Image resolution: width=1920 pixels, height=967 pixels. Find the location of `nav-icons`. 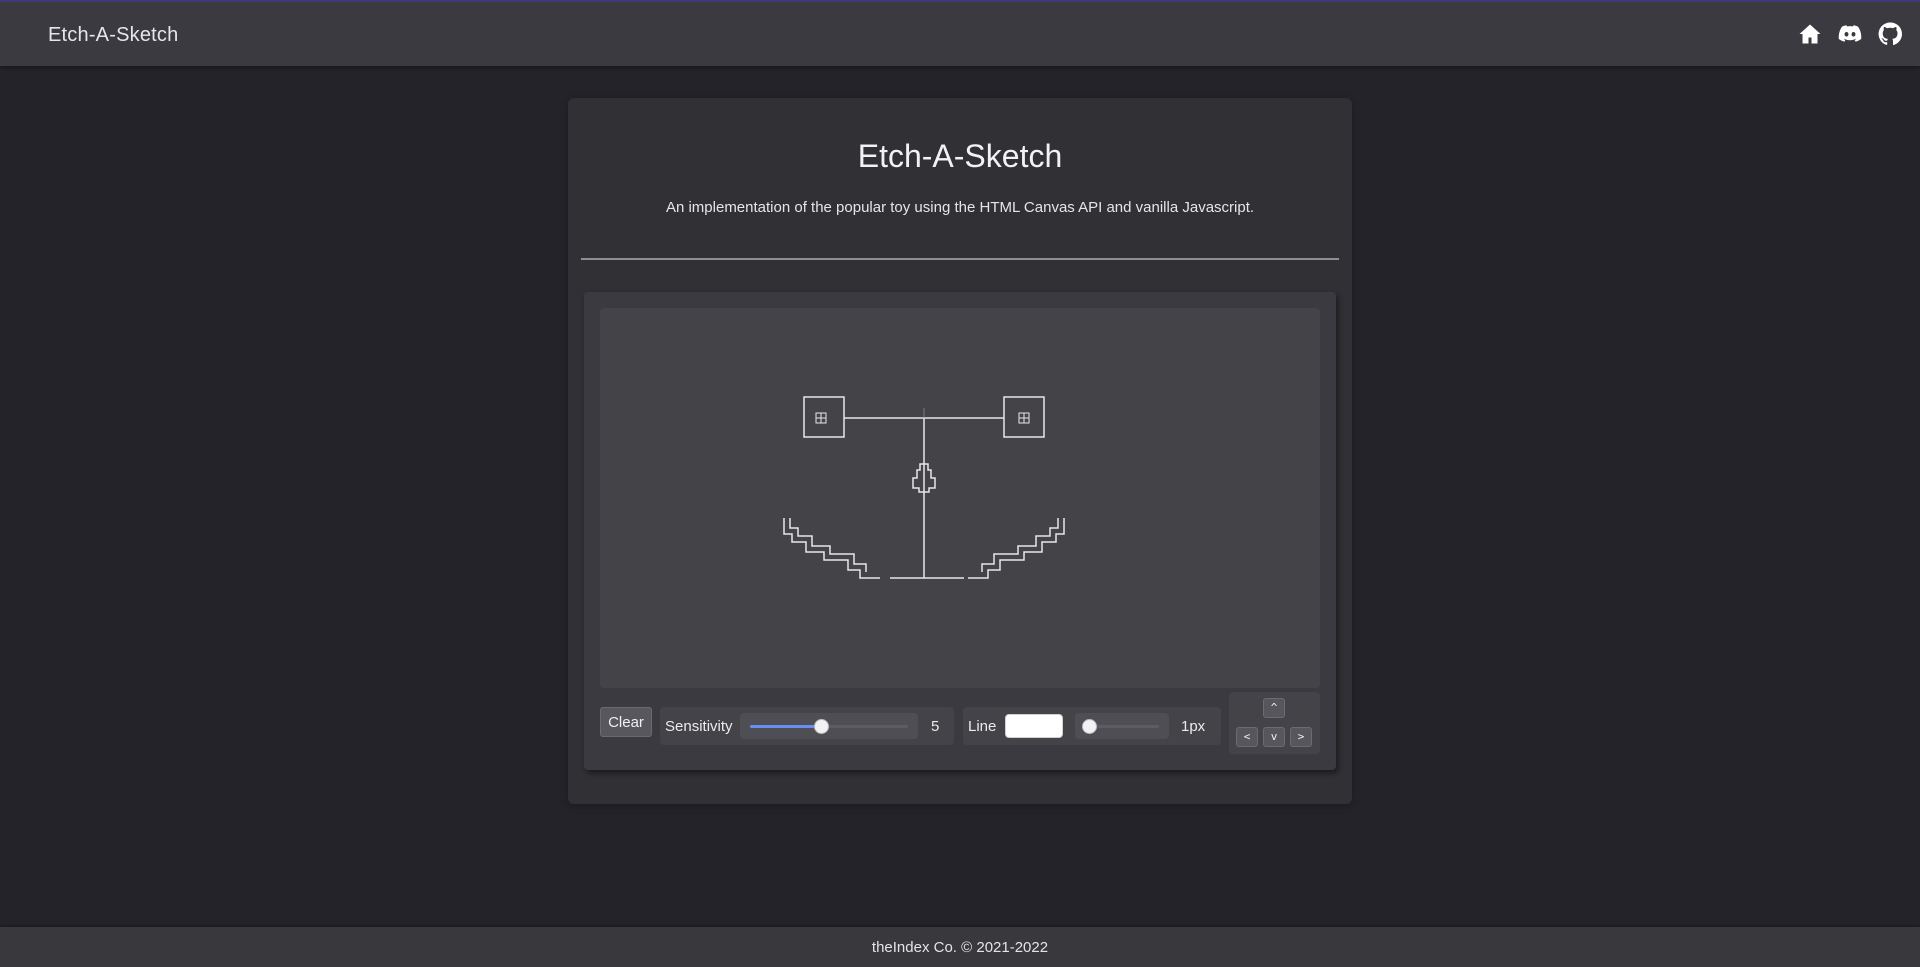

nav-icons is located at coordinates (1850, 34).